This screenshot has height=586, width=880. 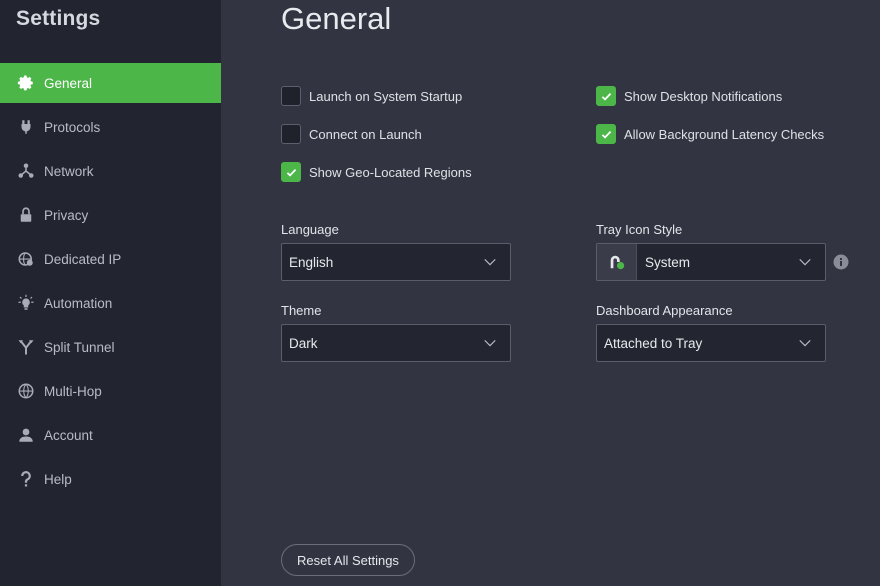 What do you see at coordinates (639, 229) in the screenshot?
I see `tray-icon-style-label: Tray Icon Style` at bounding box center [639, 229].